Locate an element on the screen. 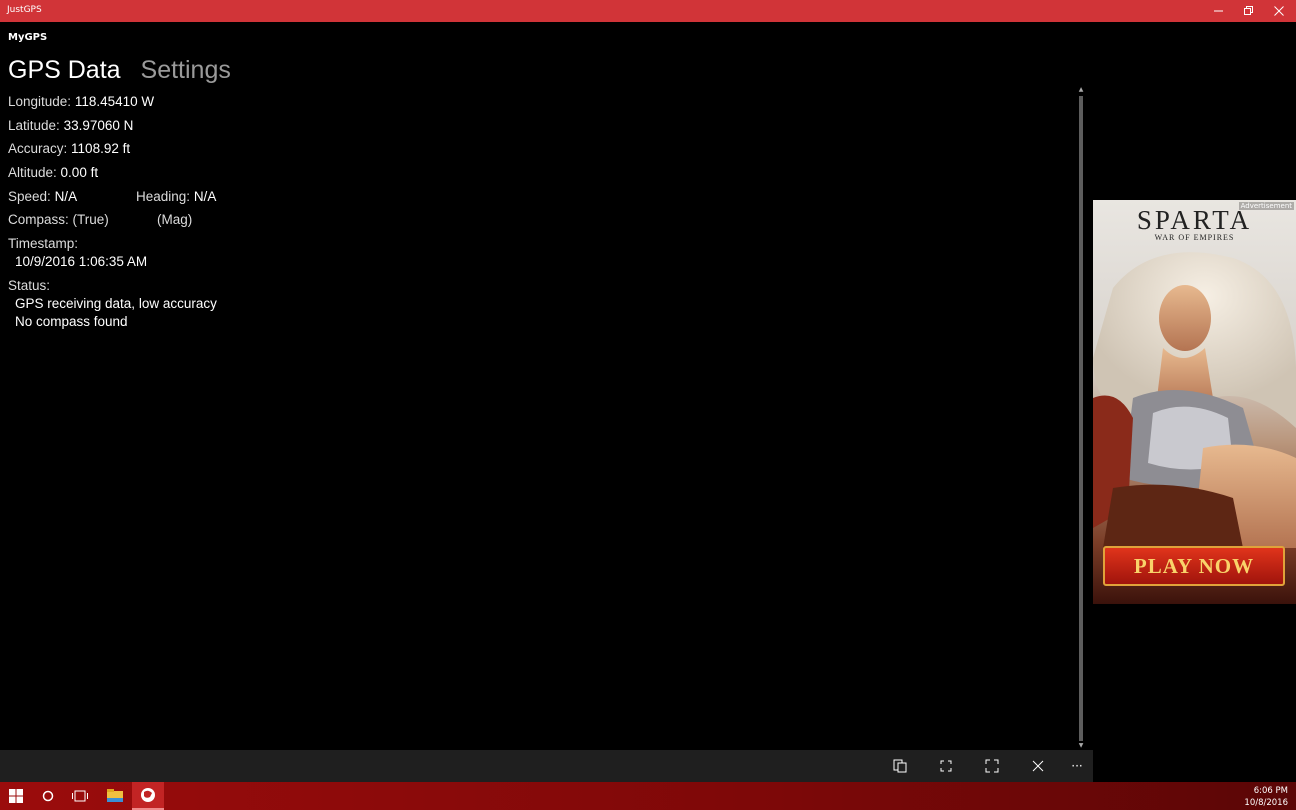 The height and width of the screenshot is (810, 1296). justgps-globe-icon is located at coordinates (148, 795).